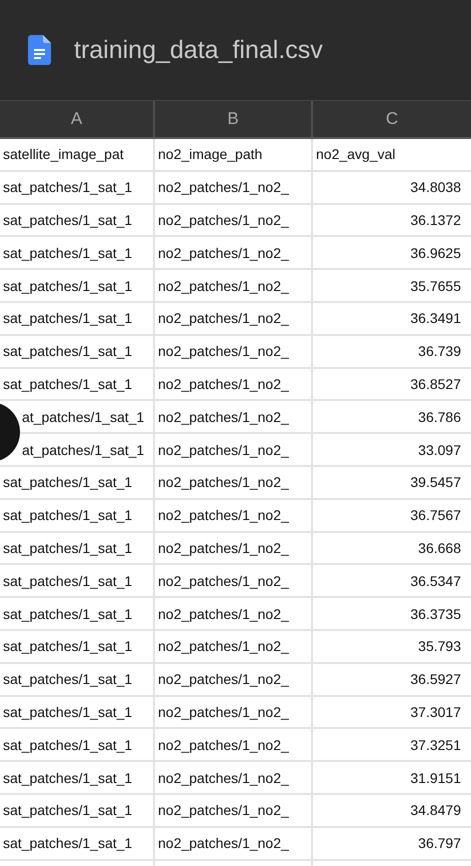 The width and height of the screenshot is (471, 866). Describe the element at coordinates (435, 253) in the screenshot. I see `table-cell-text: 36.9625` at that location.